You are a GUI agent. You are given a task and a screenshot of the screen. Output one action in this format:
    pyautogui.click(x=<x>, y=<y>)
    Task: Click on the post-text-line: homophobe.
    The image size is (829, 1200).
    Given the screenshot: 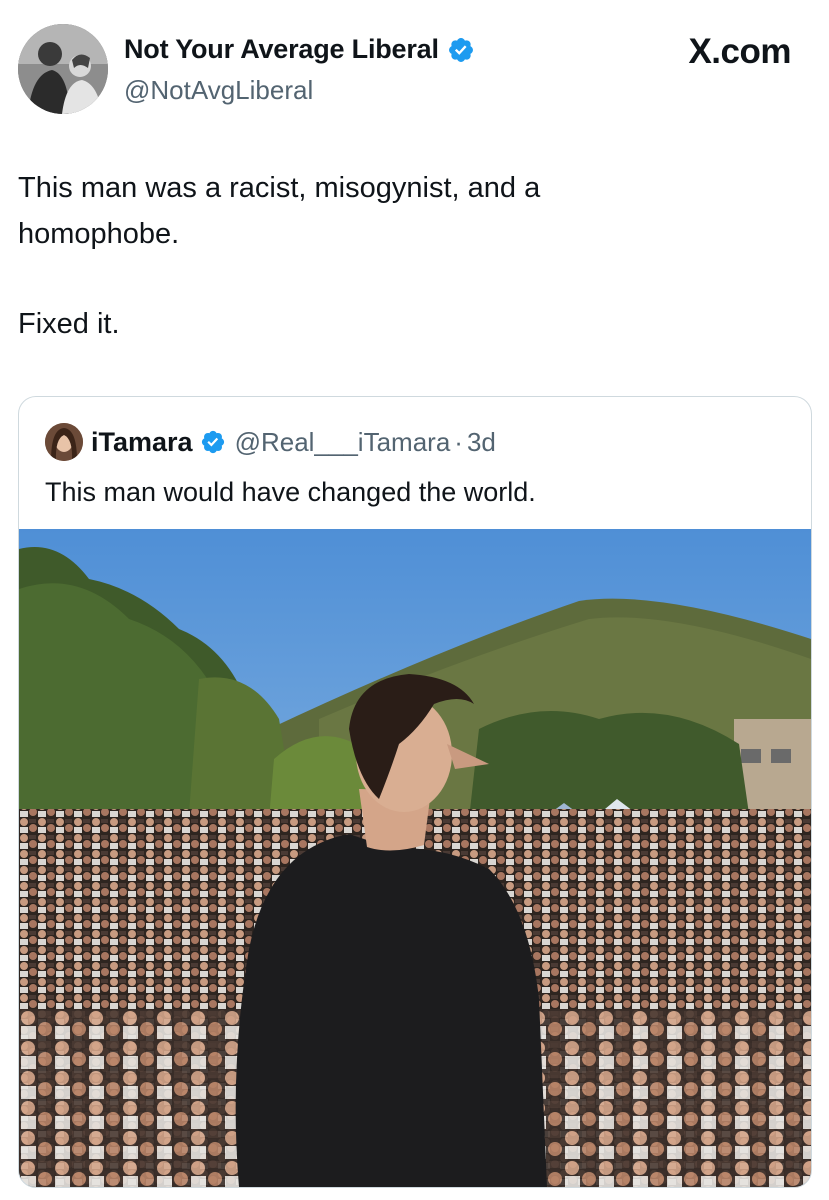 What is the action you would take?
    pyautogui.click(x=99, y=234)
    